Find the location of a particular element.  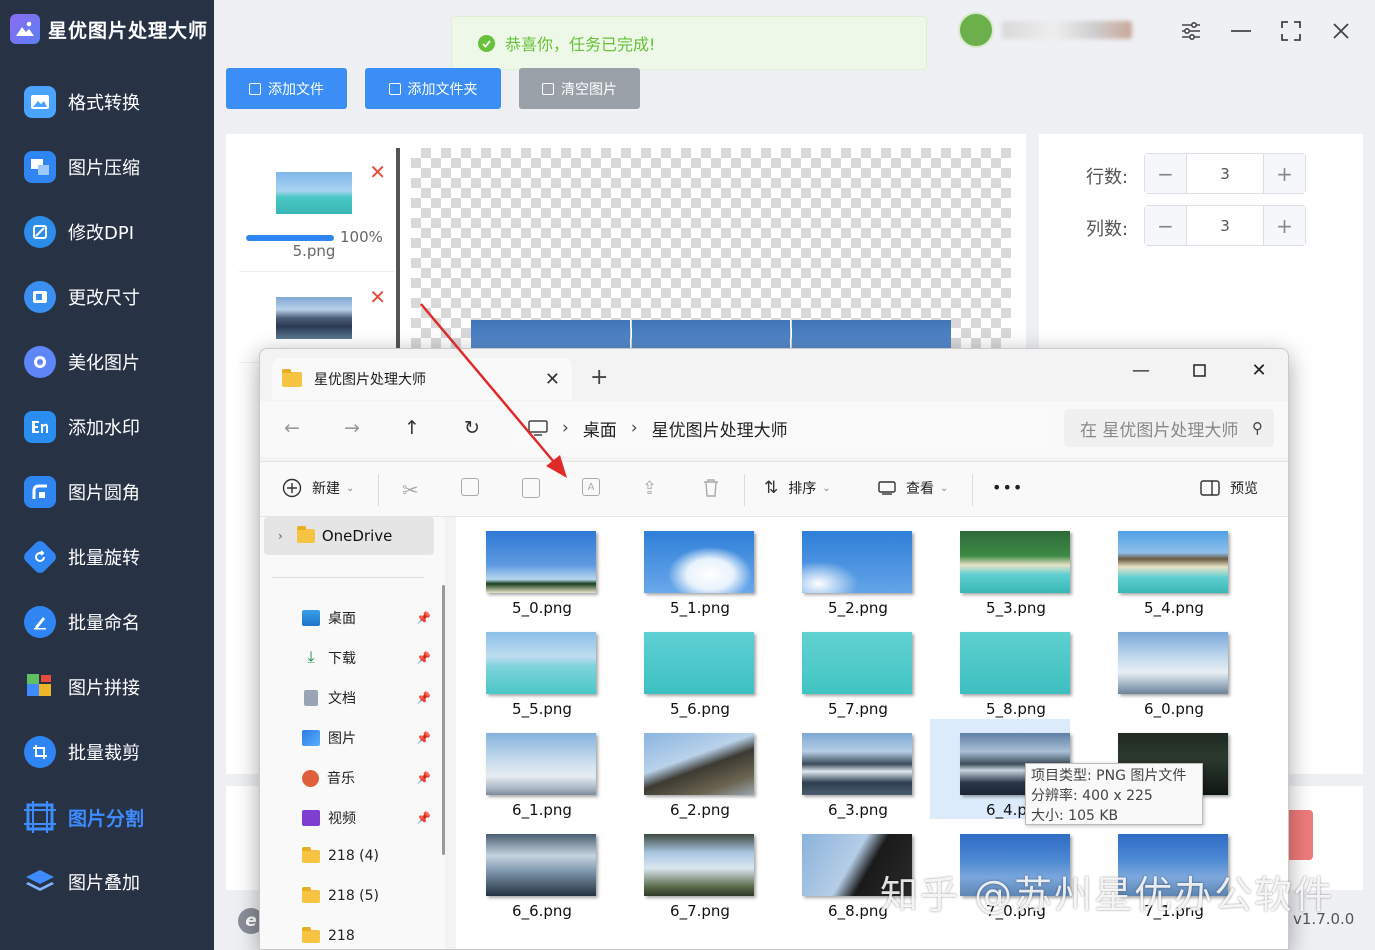

sidebar-item-dpi: 修改DPI is located at coordinates (107, 232).